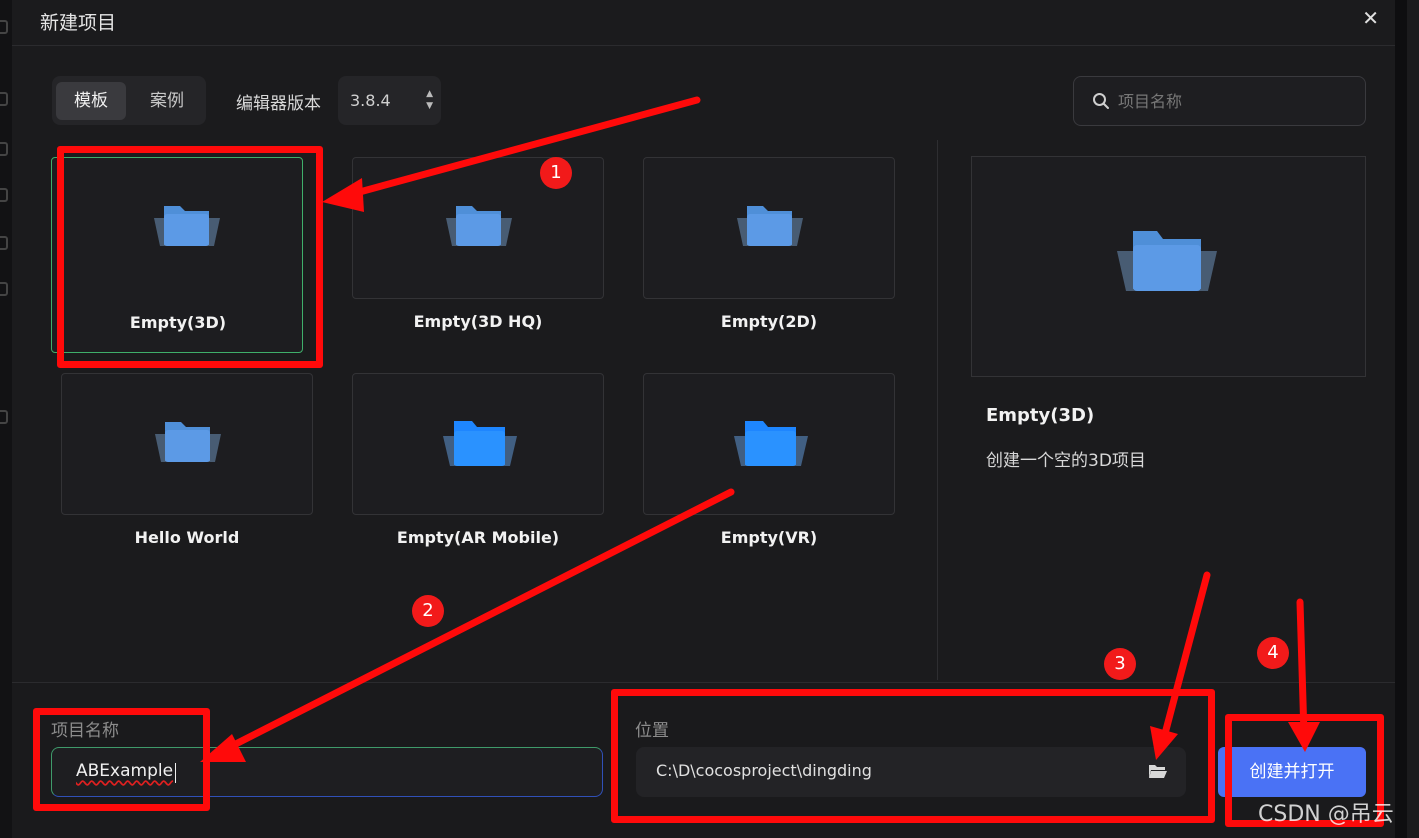 The height and width of the screenshot is (838, 1419). What do you see at coordinates (175, 773) in the screenshot?
I see `text-caret` at bounding box center [175, 773].